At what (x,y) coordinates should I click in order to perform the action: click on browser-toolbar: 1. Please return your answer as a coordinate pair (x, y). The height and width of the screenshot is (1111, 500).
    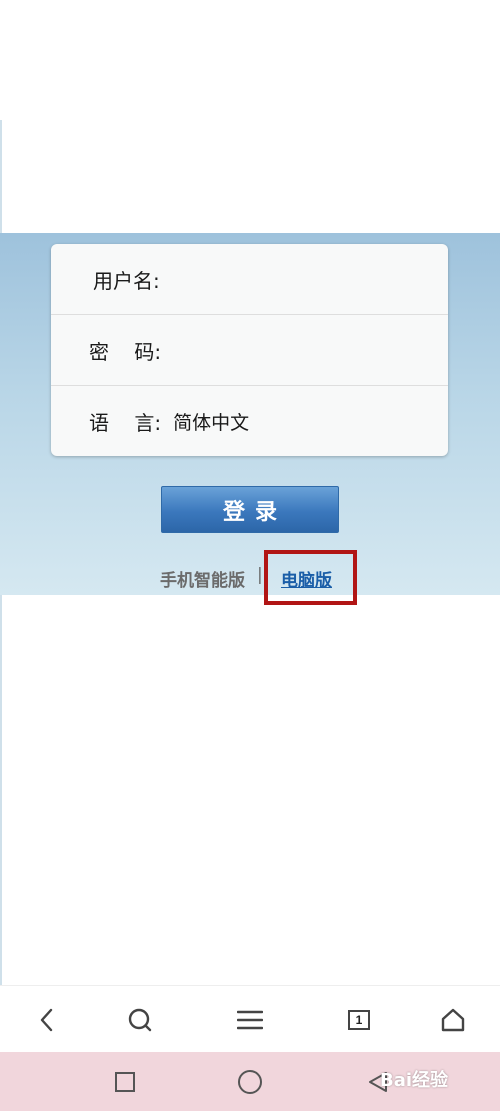
    Looking at the image, I should click on (250, 1019).